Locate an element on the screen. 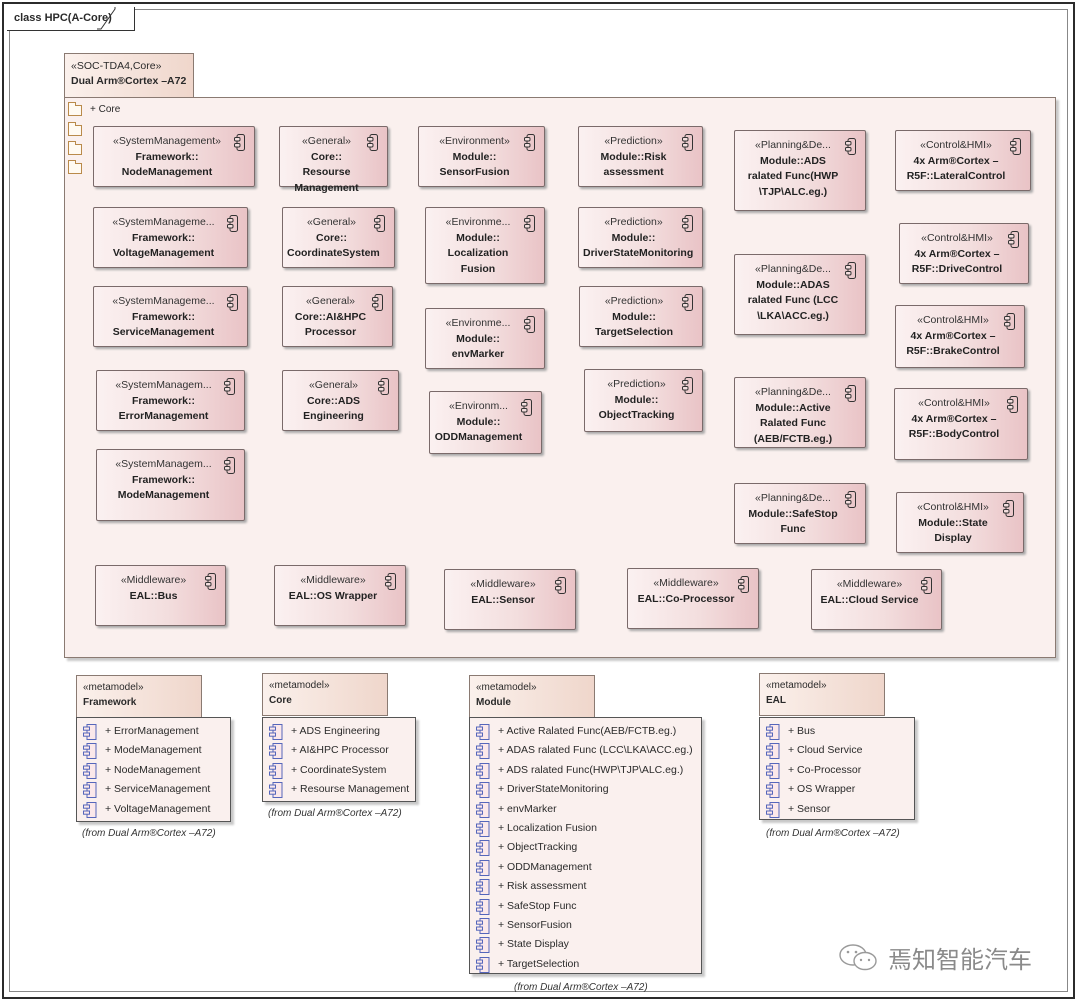 The image size is (1080, 1003). component-box: «General» Core:: Resourse Management is located at coordinates (333, 160).